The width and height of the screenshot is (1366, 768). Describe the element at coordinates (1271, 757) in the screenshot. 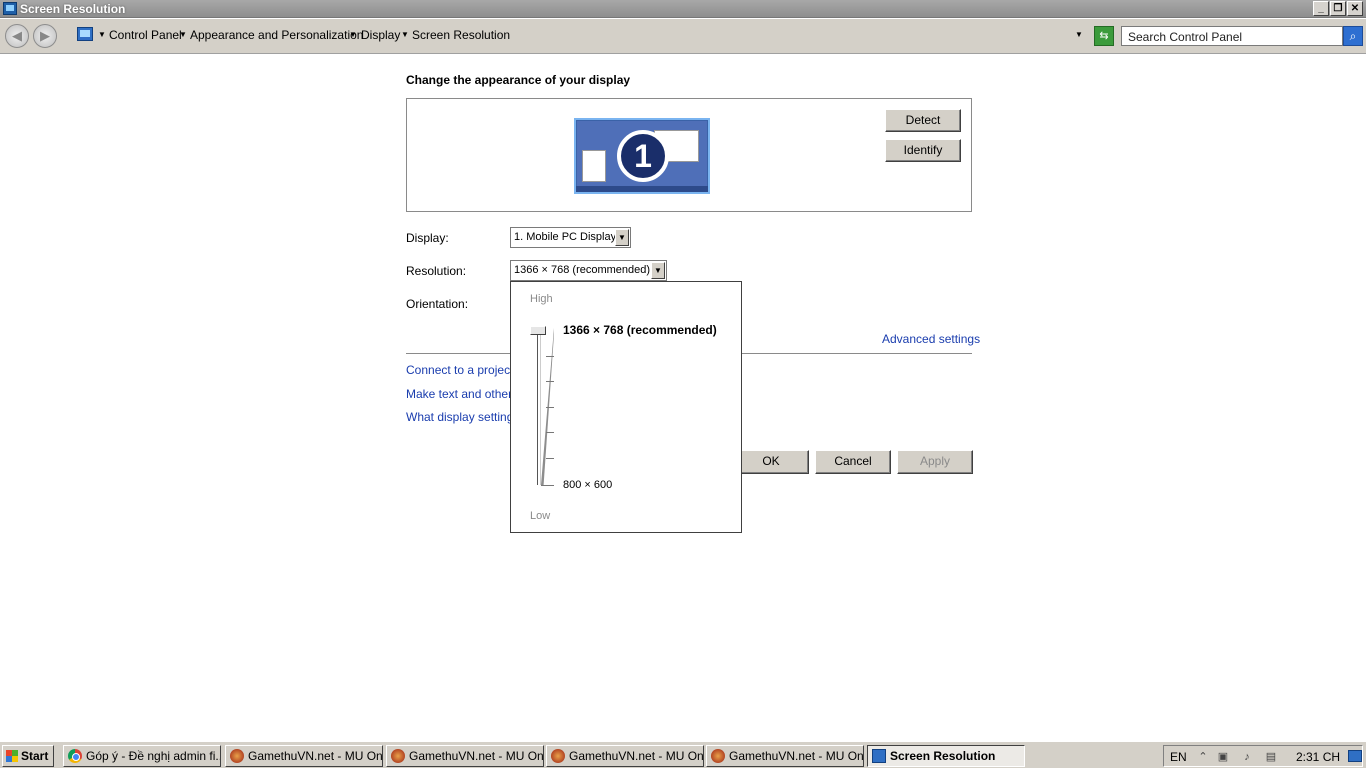

I see `power-icon: ▤` at that location.